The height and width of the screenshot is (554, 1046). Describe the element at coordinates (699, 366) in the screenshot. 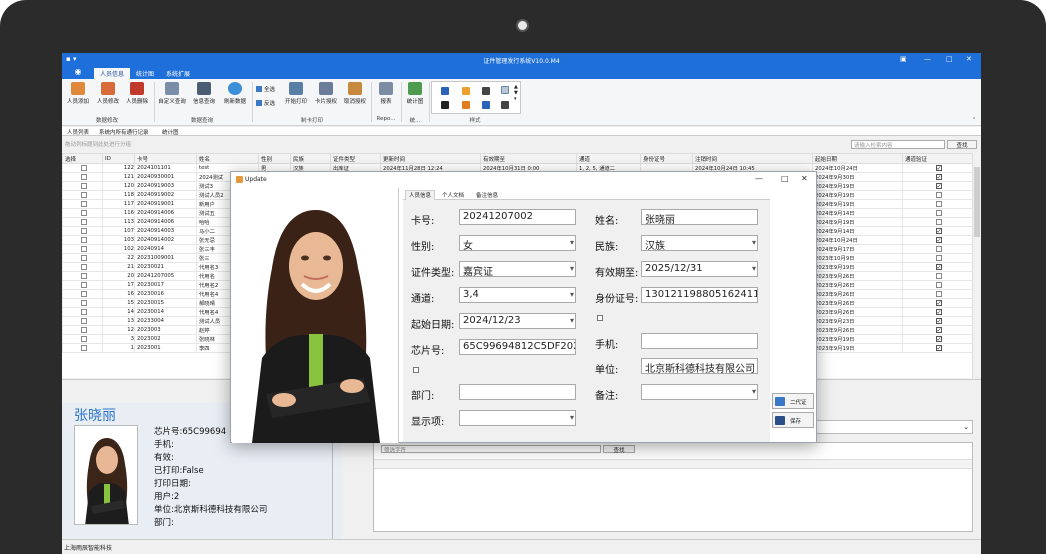

I see `company-field: 北京斯科德科技有限公司` at that location.